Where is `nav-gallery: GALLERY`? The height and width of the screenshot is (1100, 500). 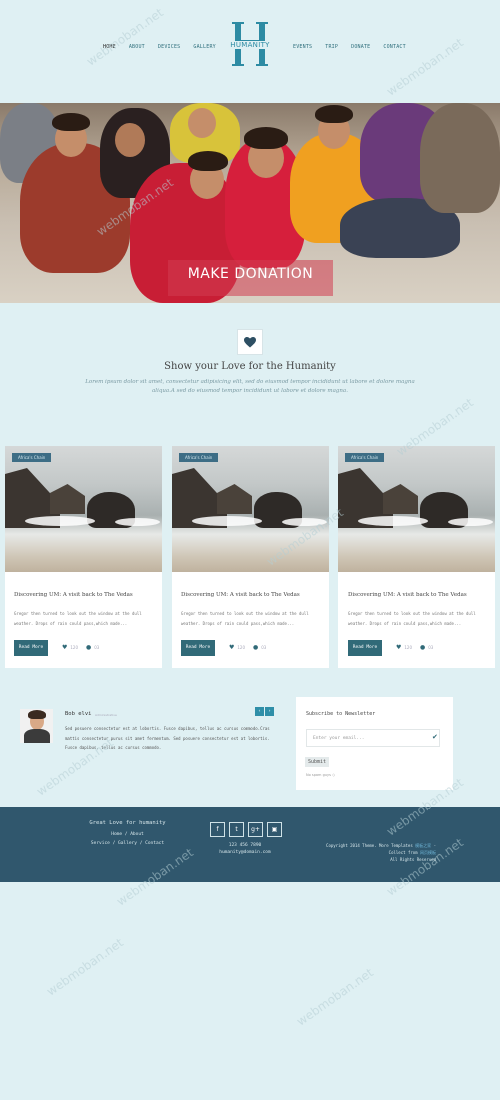 nav-gallery: GALLERY is located at coordinates (204, 47).